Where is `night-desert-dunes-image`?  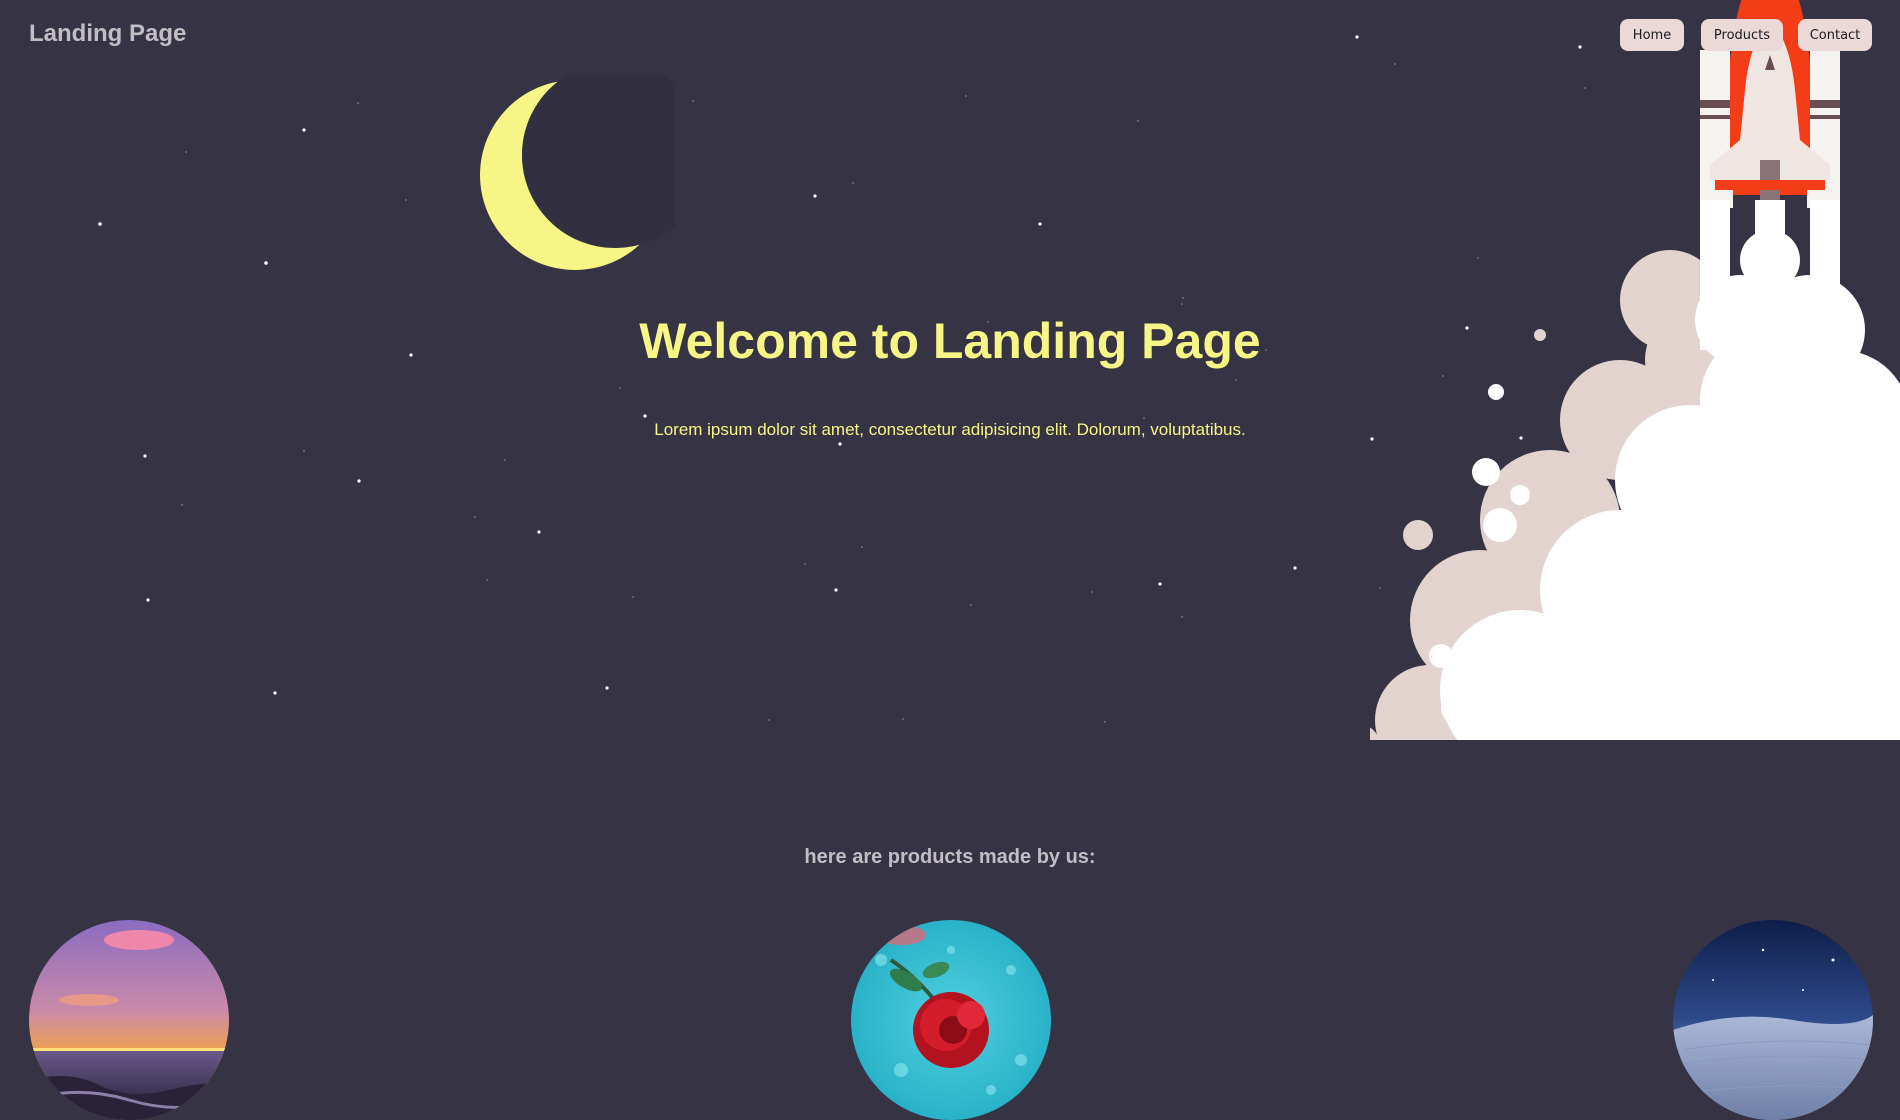 night-desert-dunes-image is located at coordinates (1773, 1020).